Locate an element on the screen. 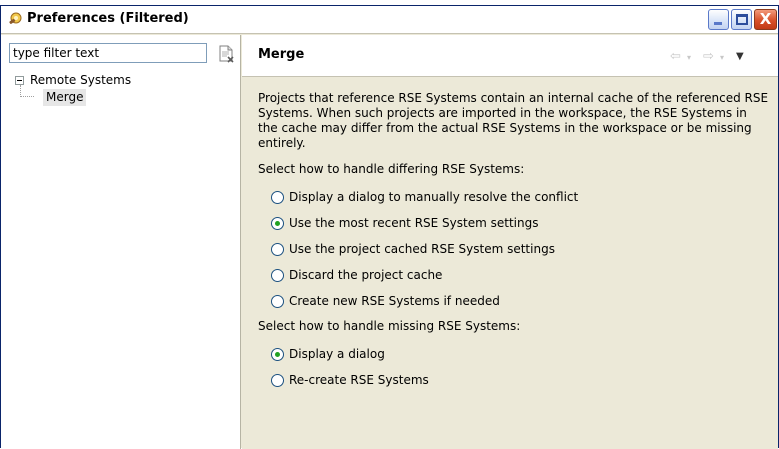 Image resolution: width=779 pixels, height=449 pixels. maximize-icon is located at coordinates (742, 19).